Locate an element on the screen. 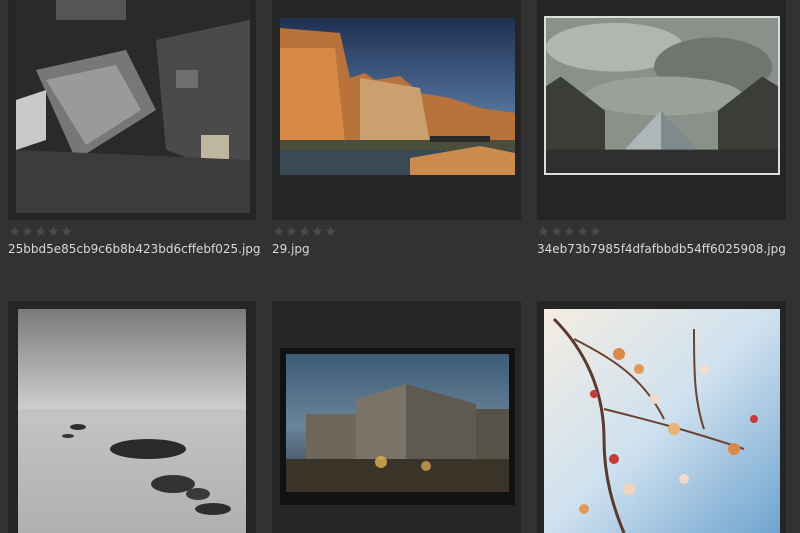 This screenshot has height=533, width=800. file-name: 25bbd5e85cb9c6b8b423bd6cffebf025.jpg is located at coordinates (134, 249).